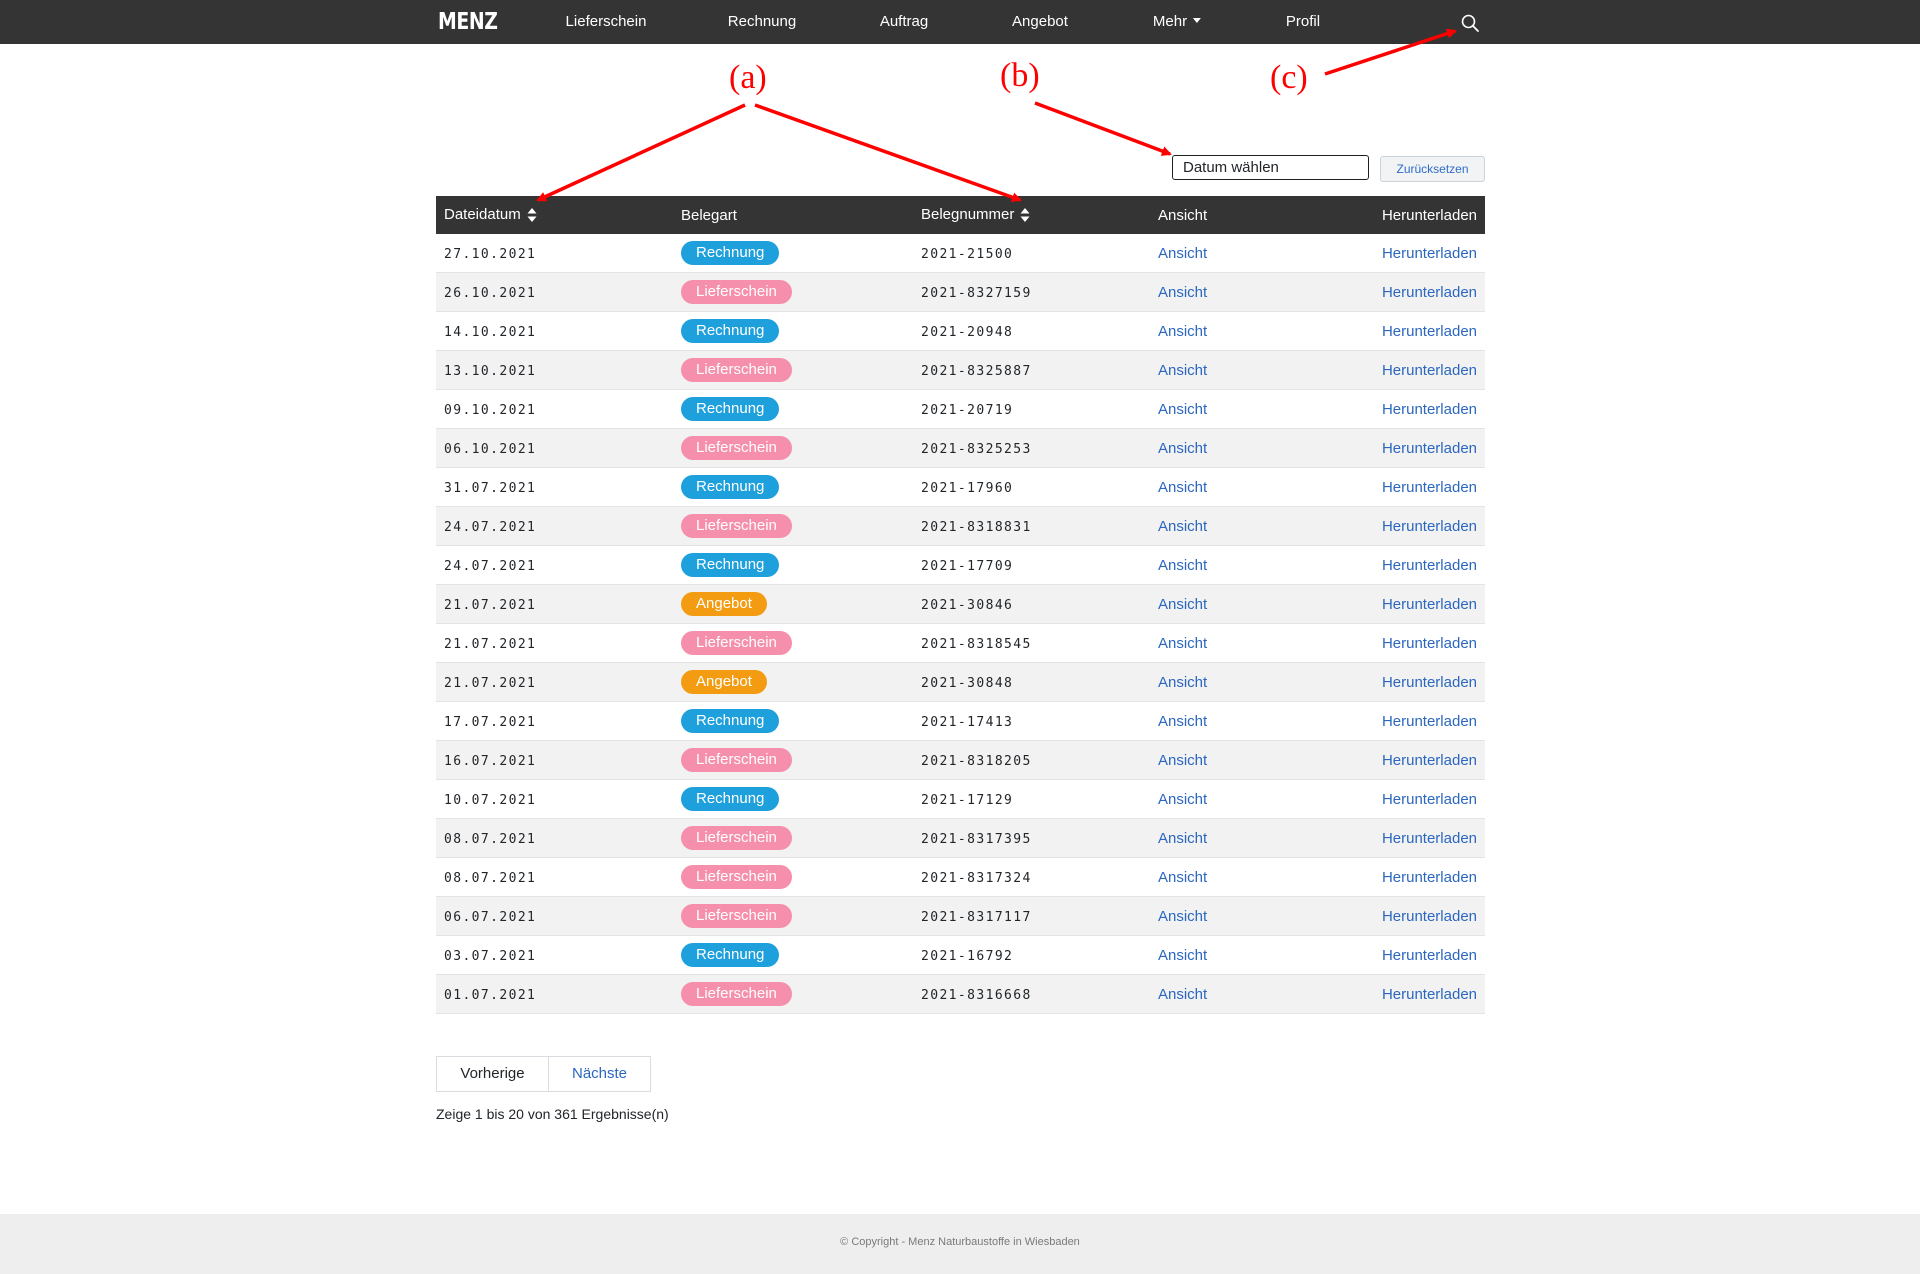 Image resolution: width=1920 pixels, height=1274 pixels. I want to click on results-count-text: Zeige 1 bis 20 von 361 Ergebnisse(n), so click(552, 1114).